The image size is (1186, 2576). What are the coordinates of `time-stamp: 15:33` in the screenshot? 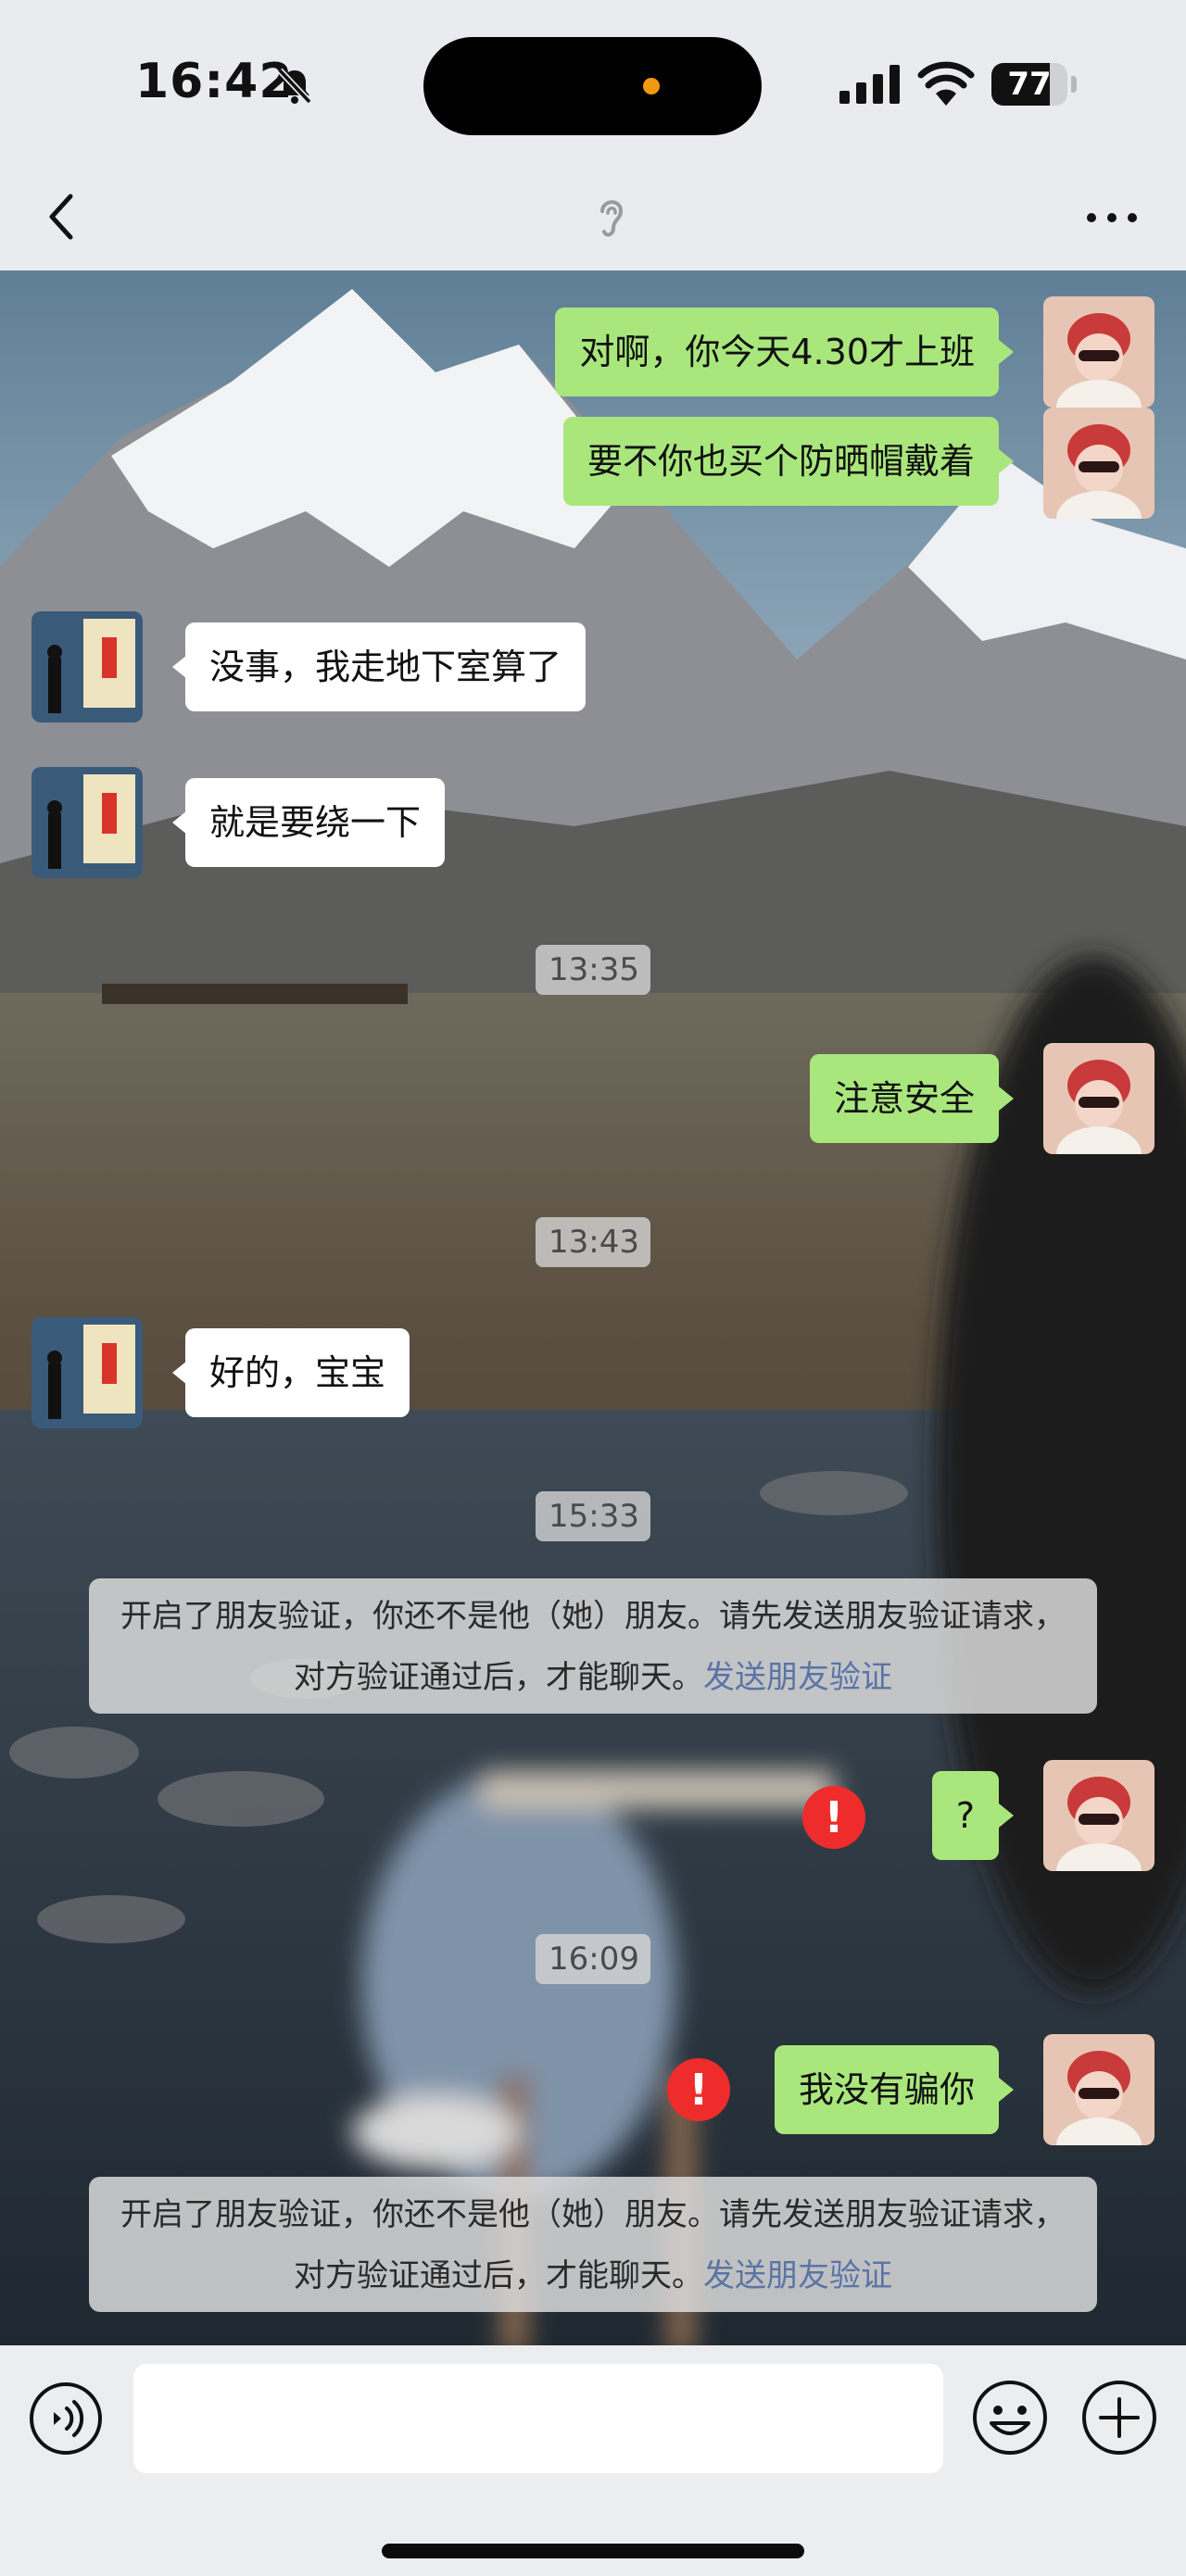 It's located at (593, 1516).